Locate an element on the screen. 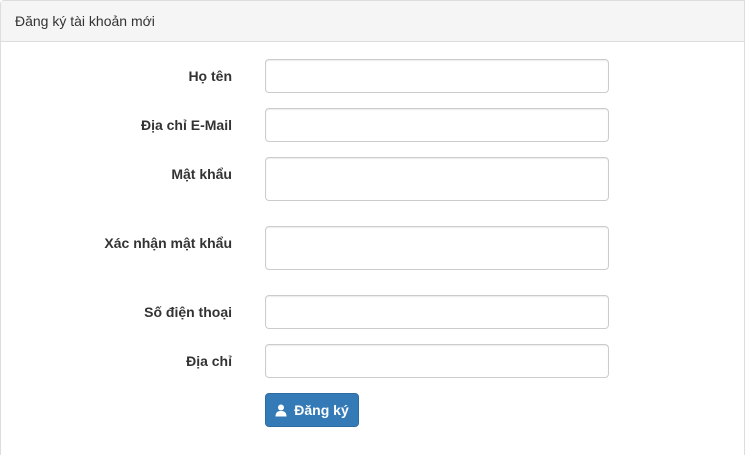 The height and width of the screenshot is (455, 747). email-input is located at coordinates (437, 125).